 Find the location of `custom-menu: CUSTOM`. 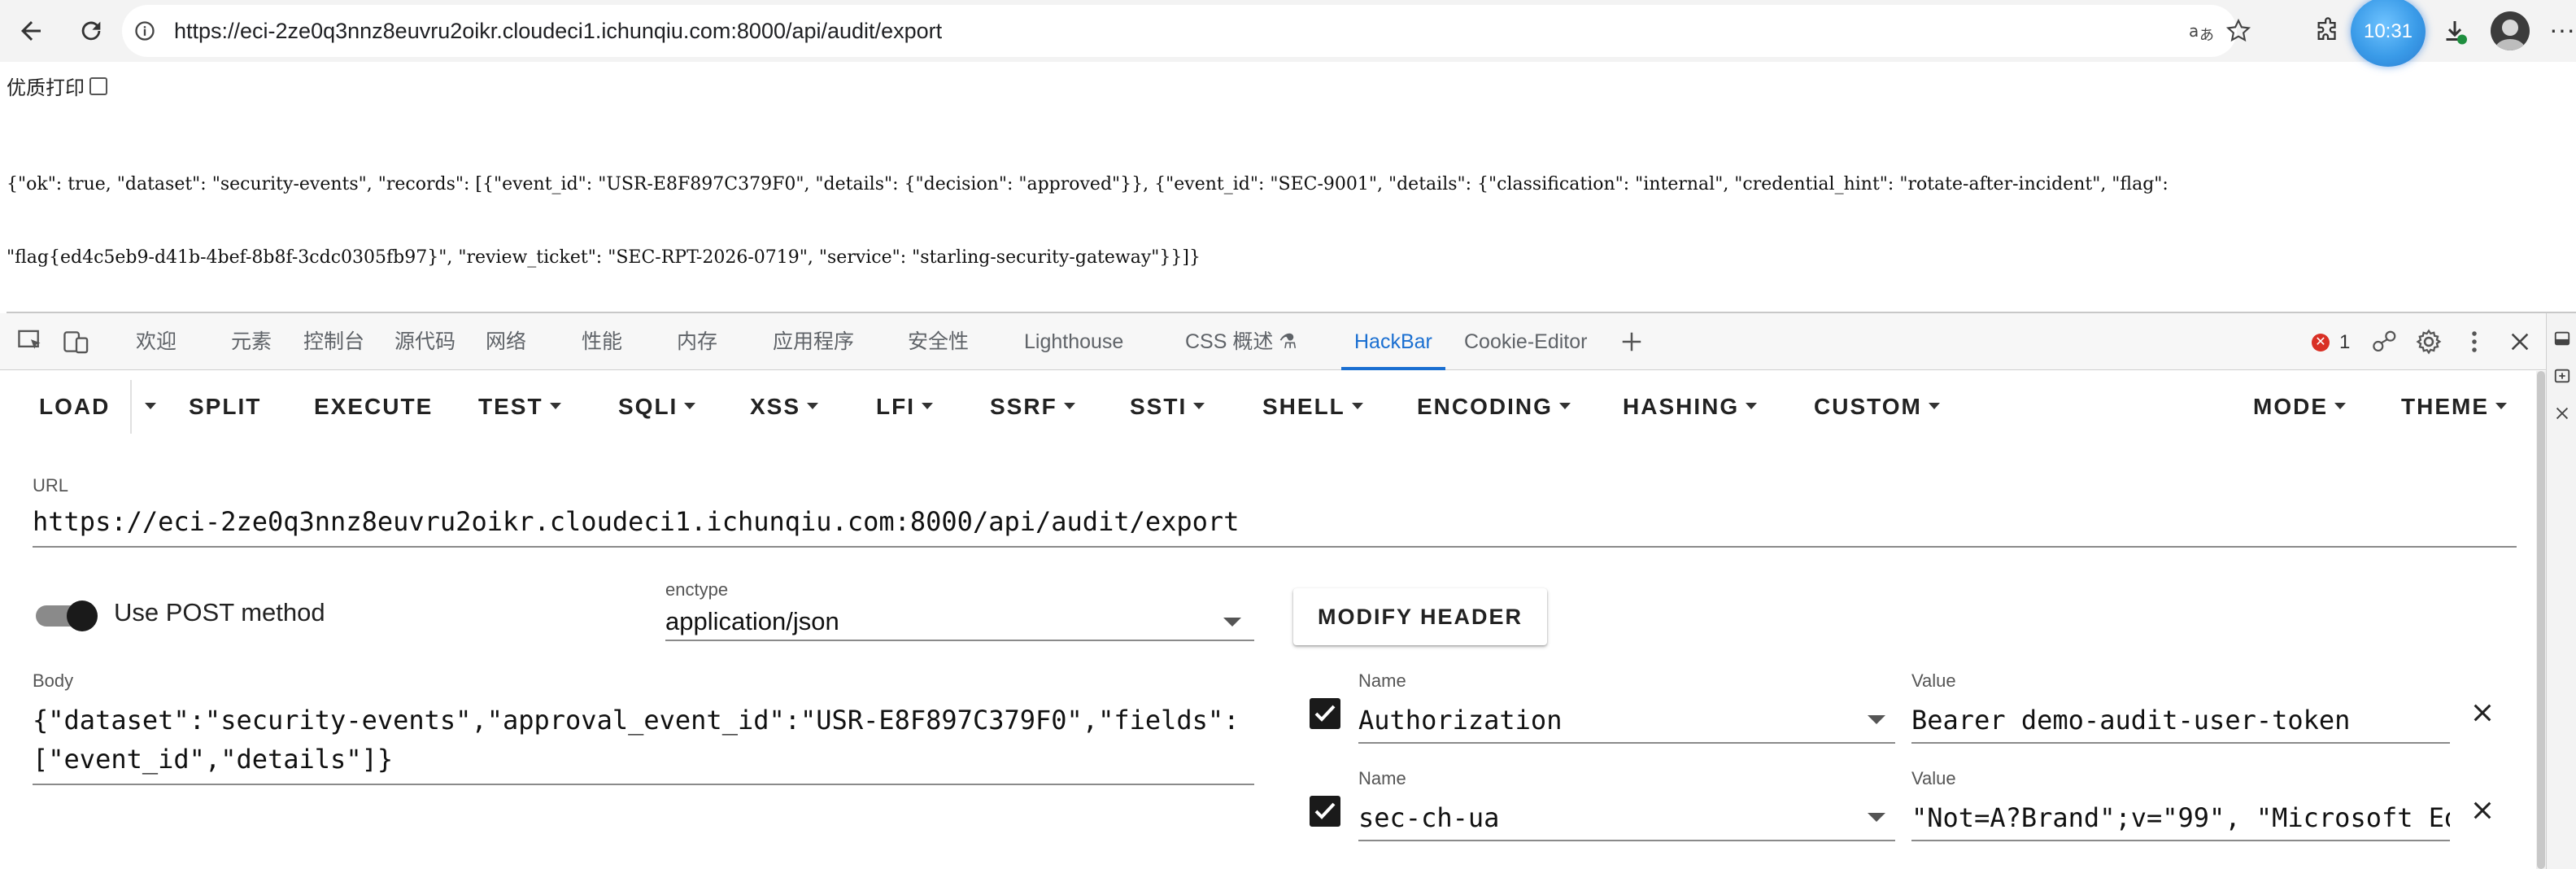

custom-menu: CUSTOM is located at coordinates (1877, 407).